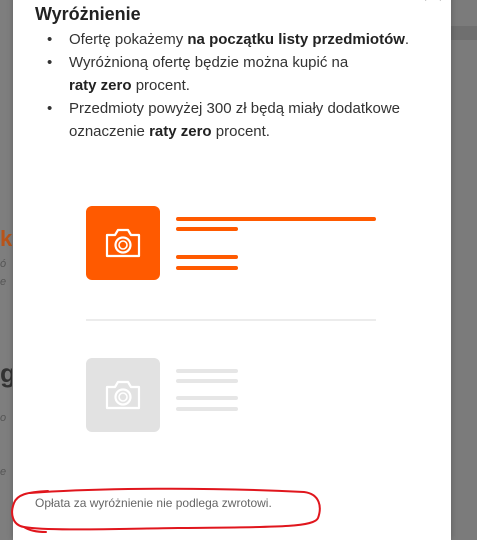 Image resolution: width=477 pixels, height=540 pixels. I want to click on background-text-fragment: g, so click(6, 373).